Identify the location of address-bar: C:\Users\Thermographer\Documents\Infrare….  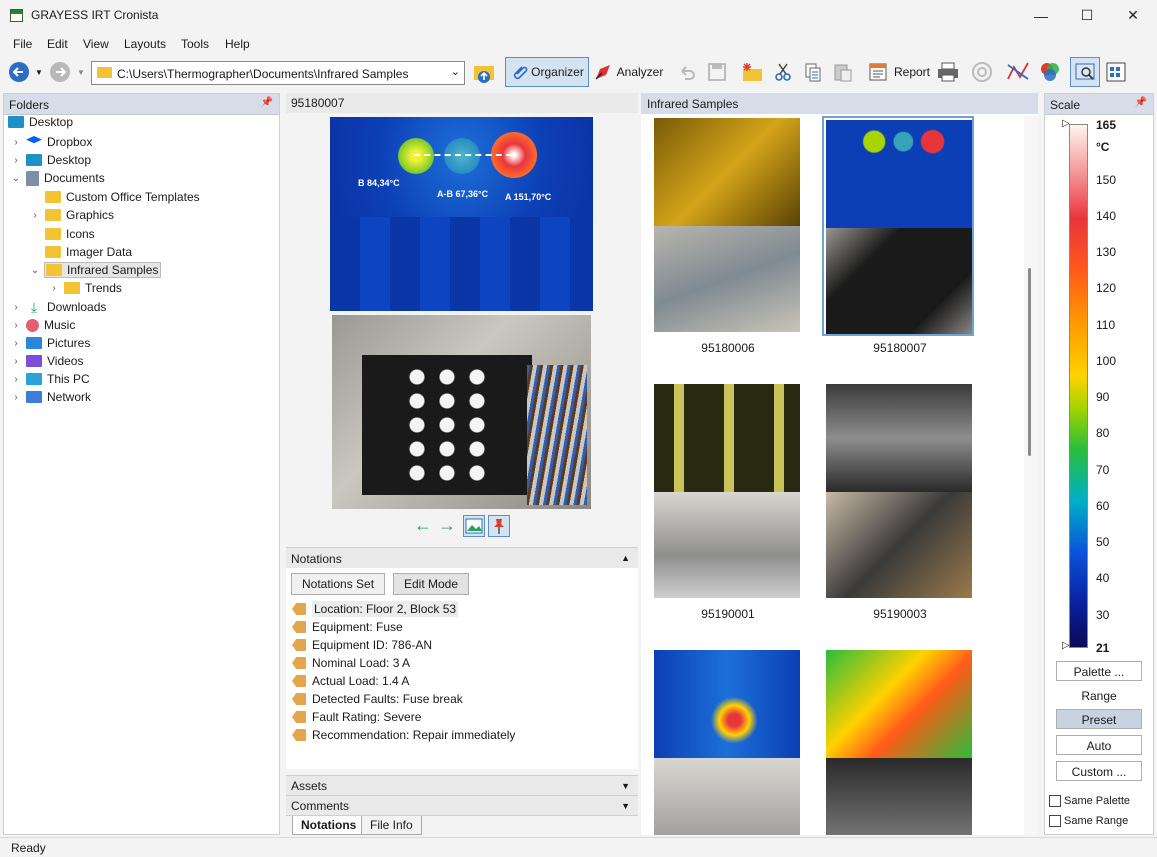
(278, 73).